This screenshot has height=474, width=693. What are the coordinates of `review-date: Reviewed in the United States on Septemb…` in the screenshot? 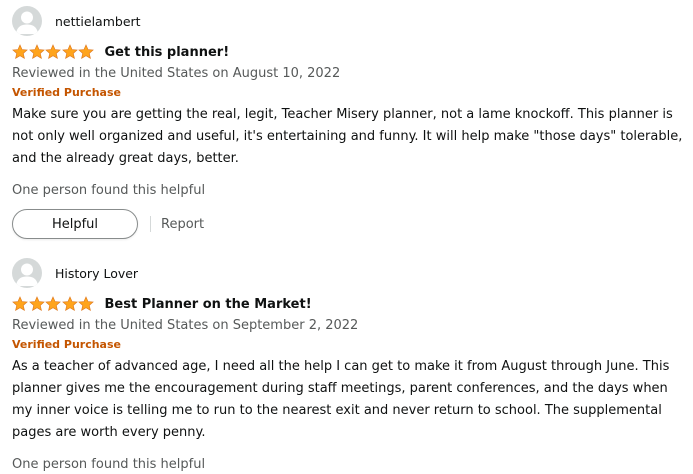 It's located at (185, 325).